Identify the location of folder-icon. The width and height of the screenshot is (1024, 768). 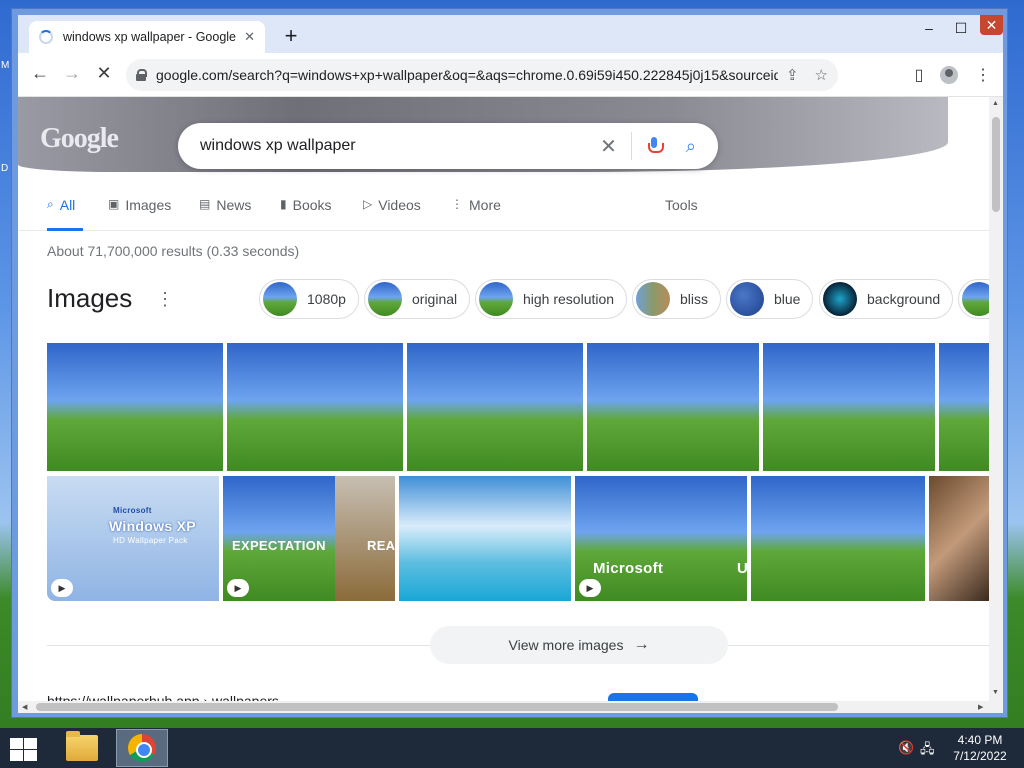
(82, 746).